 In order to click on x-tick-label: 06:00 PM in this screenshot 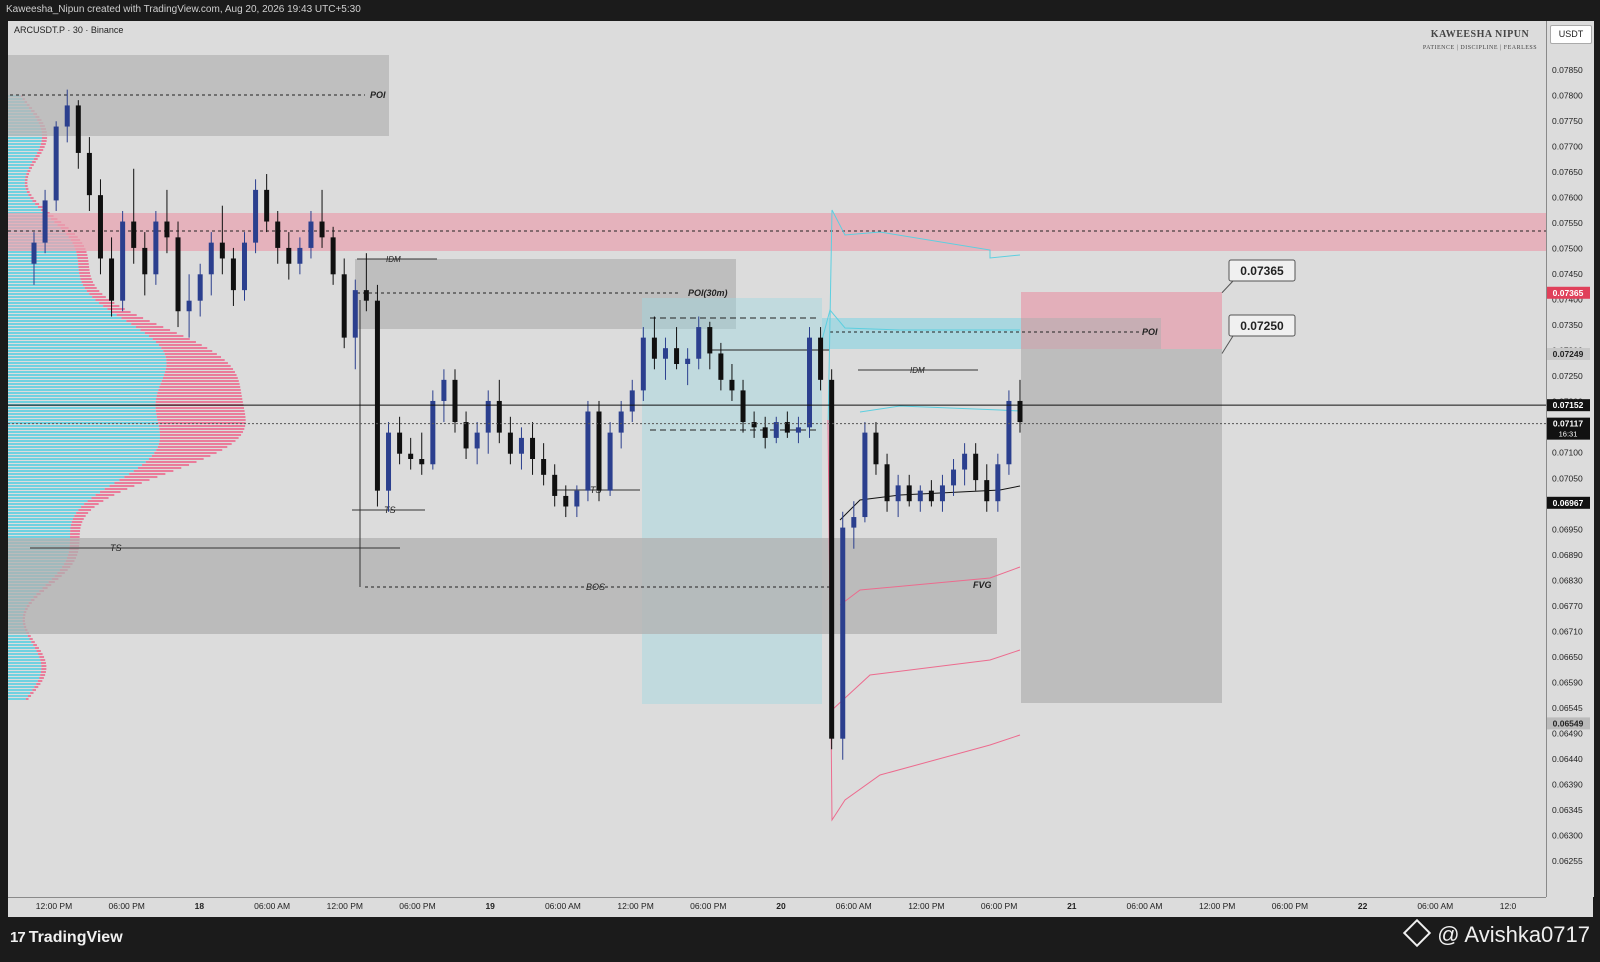, I will do `click(708, 906)`.